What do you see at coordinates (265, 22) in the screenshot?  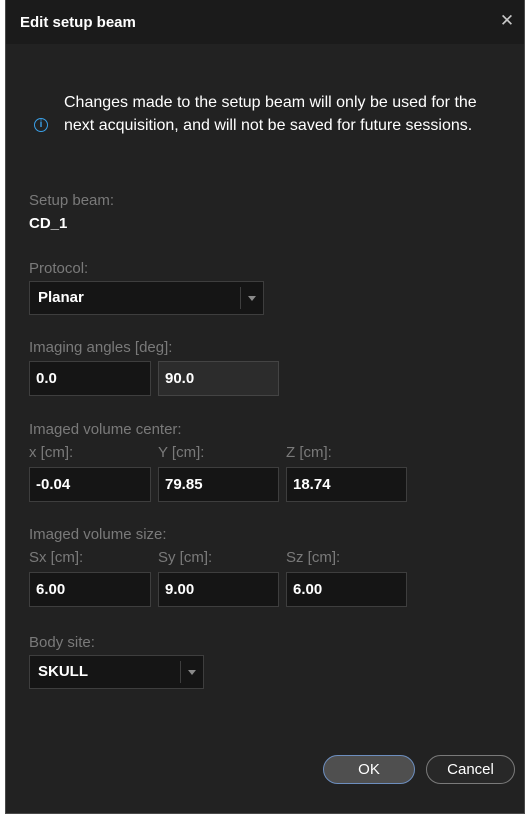 I see `title-bar: Edit setup beam ✕` at bounding box center [265, 22].